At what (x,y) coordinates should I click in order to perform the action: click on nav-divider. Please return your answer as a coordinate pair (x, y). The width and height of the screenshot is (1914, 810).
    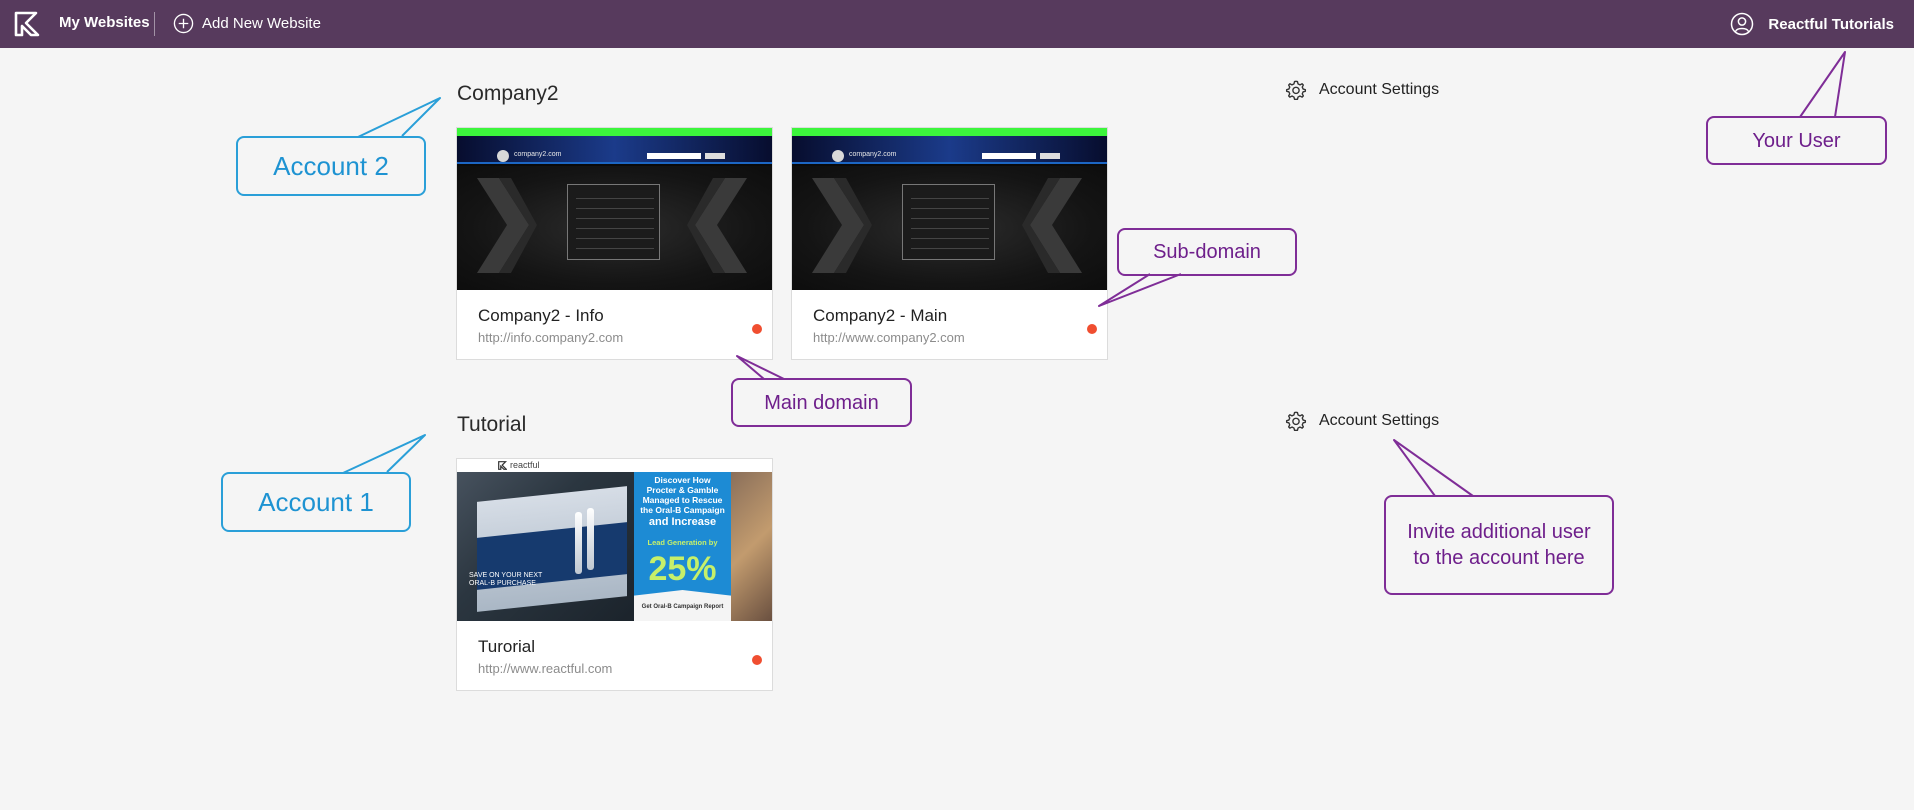
    Looking at the image, I should click on (154, 24).